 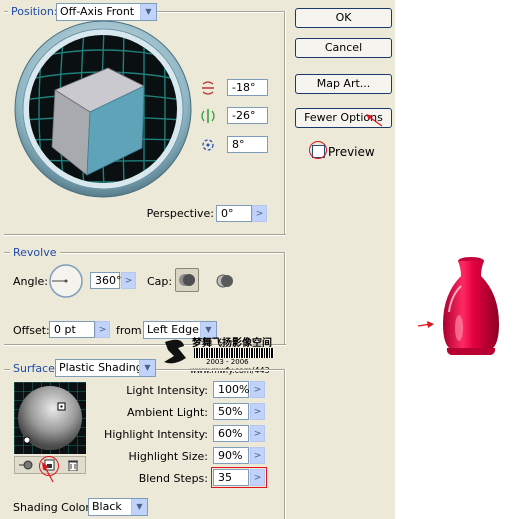 I want to click on preview-annotation-circle, so click(x=318, y=150).